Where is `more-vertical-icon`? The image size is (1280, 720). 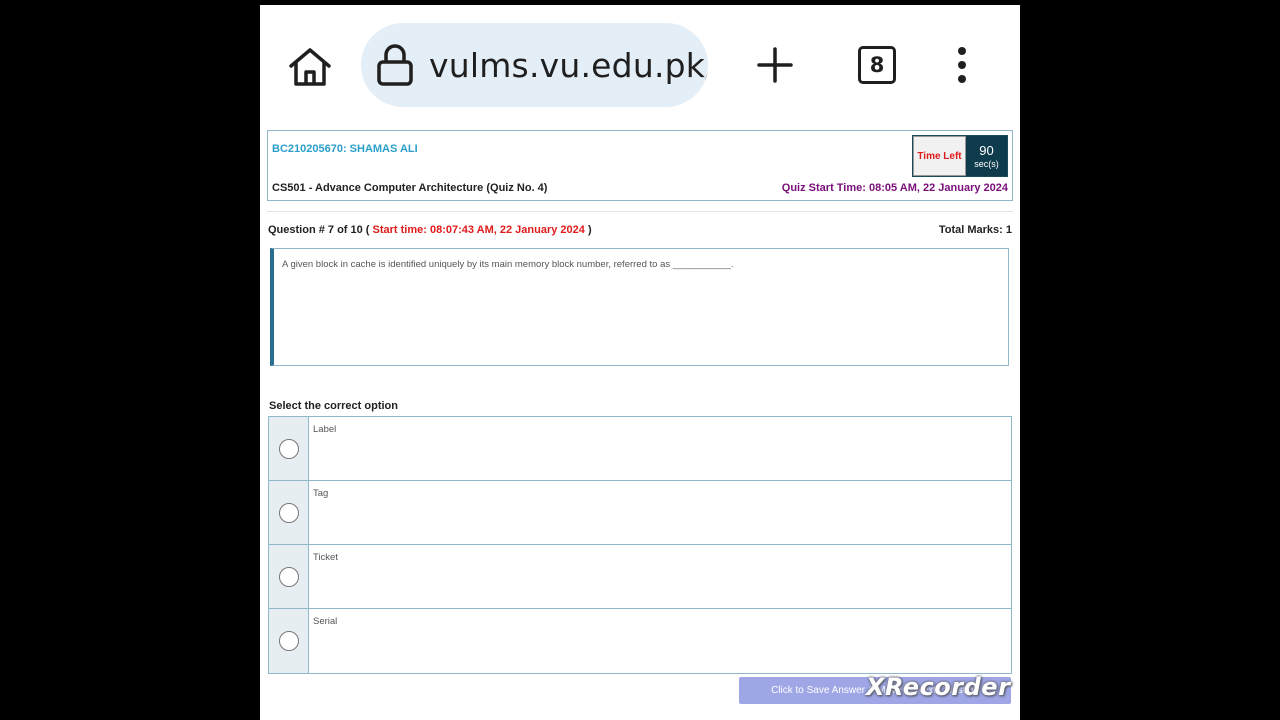
more-vertical-icon is located at coordinates (962, 65).